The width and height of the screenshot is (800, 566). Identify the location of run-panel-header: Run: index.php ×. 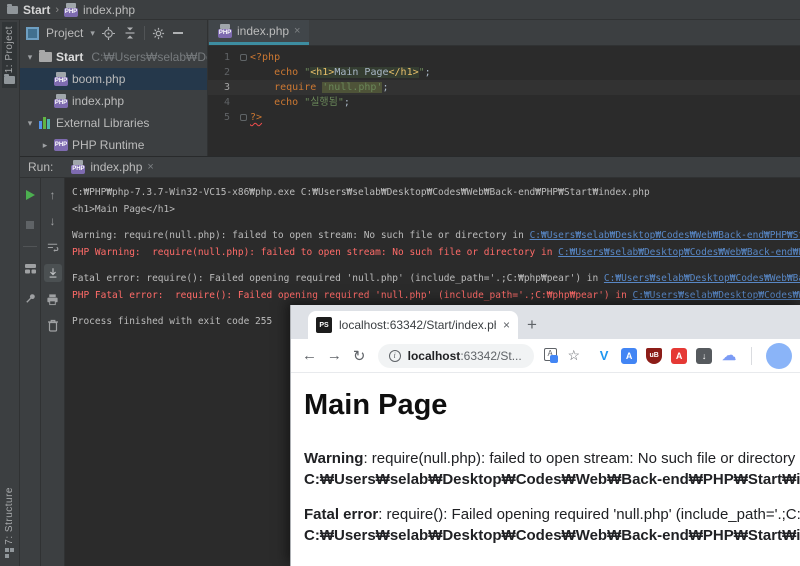
(410, 167).